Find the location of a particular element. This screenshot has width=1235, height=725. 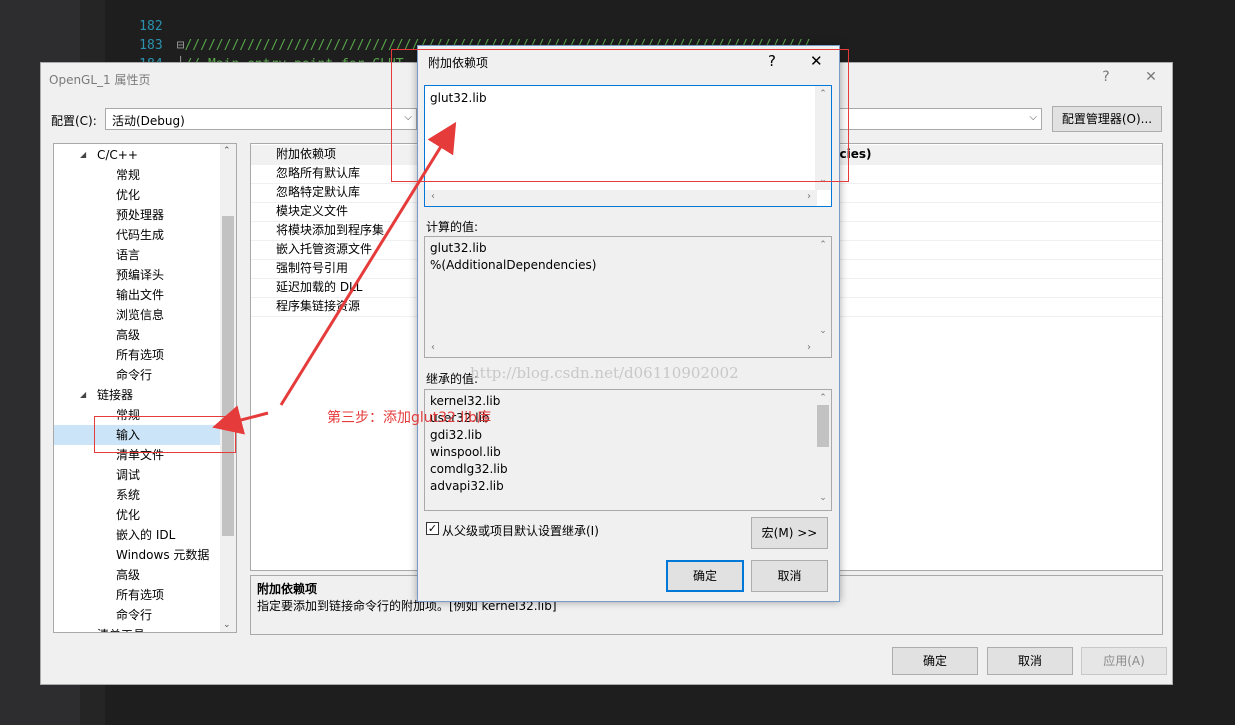

annotation-arrows is located at coordinates (334, 278).